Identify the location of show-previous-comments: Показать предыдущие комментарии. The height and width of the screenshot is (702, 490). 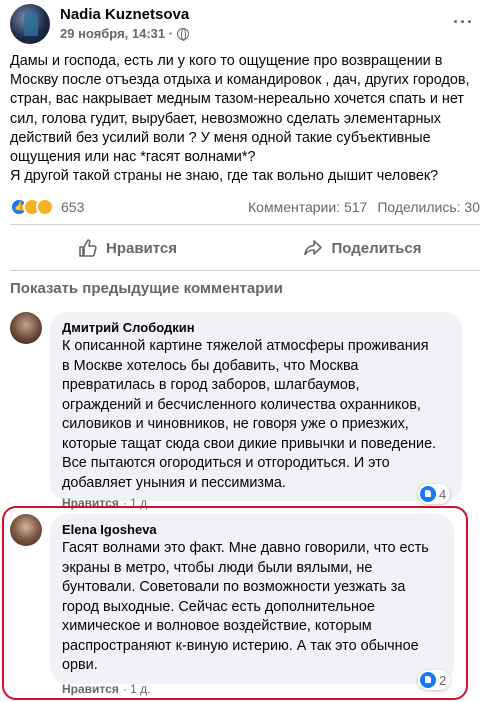
(146, 288).